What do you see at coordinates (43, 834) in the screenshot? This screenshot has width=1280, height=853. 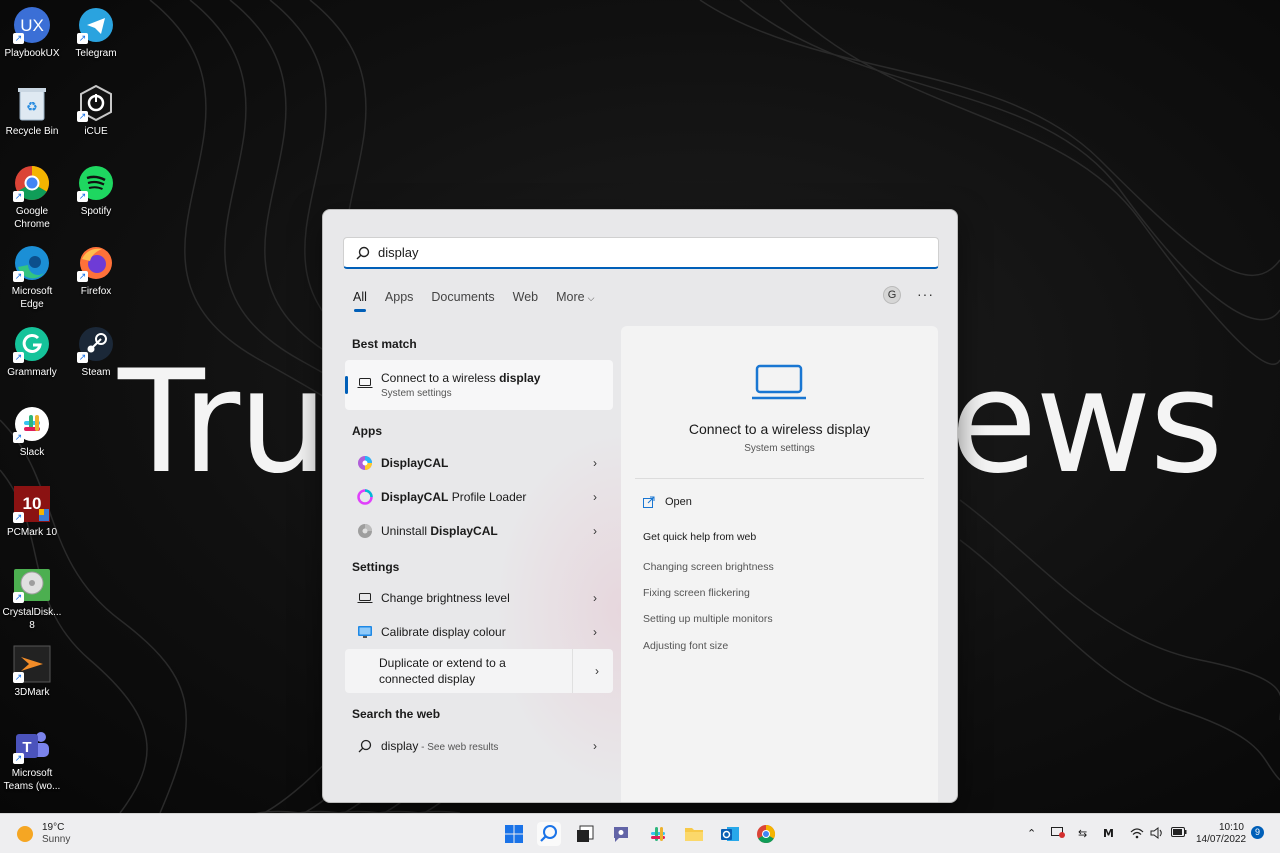 I see `weather-widget: 19°C Sunny` at bounding box center [43, 834].